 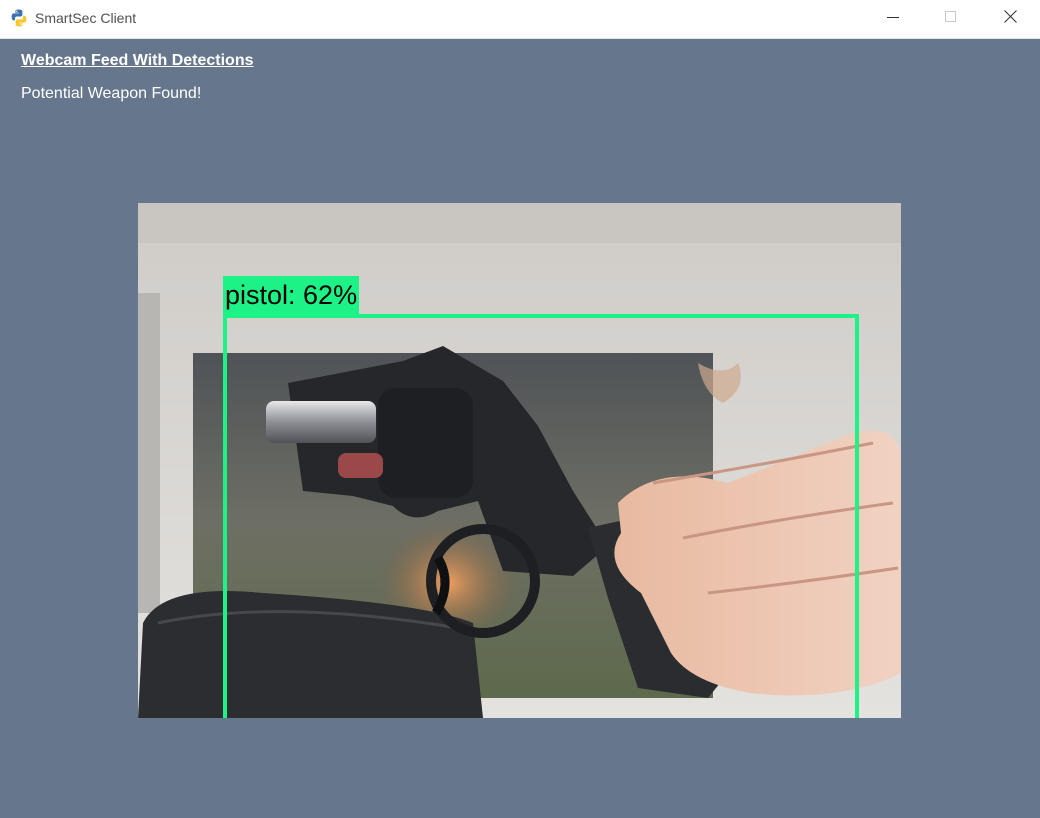 What do you see at coordinates (19, 18) in the screenshot?
I see `python-icon` at bounding box center [19, 18].